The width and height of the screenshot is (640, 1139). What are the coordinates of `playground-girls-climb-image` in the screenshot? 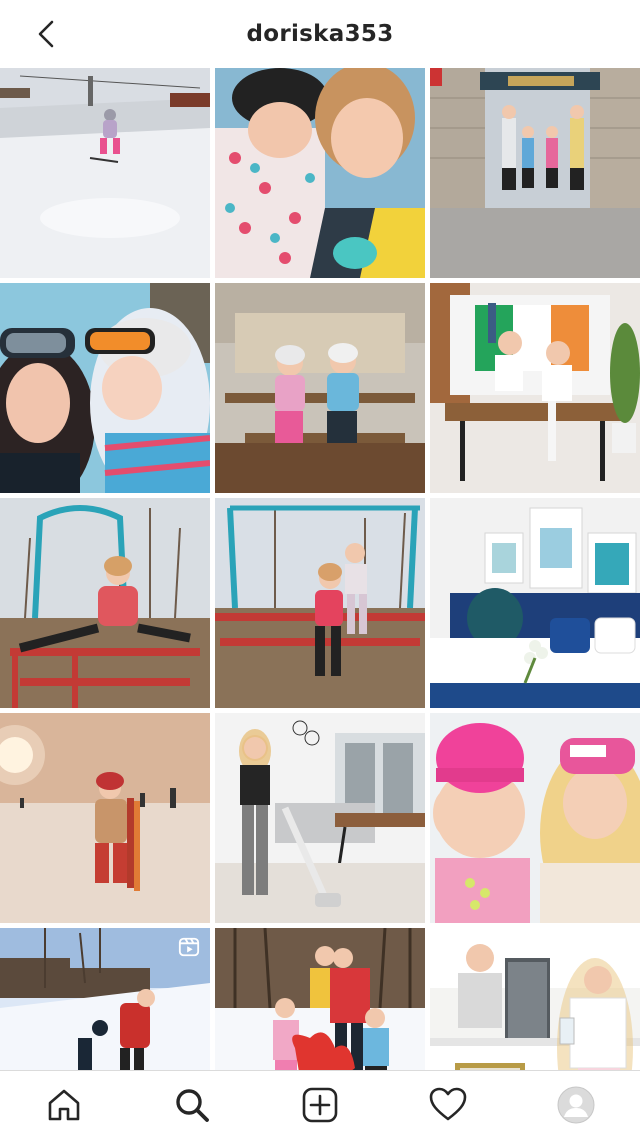 It's located at (320, 603).